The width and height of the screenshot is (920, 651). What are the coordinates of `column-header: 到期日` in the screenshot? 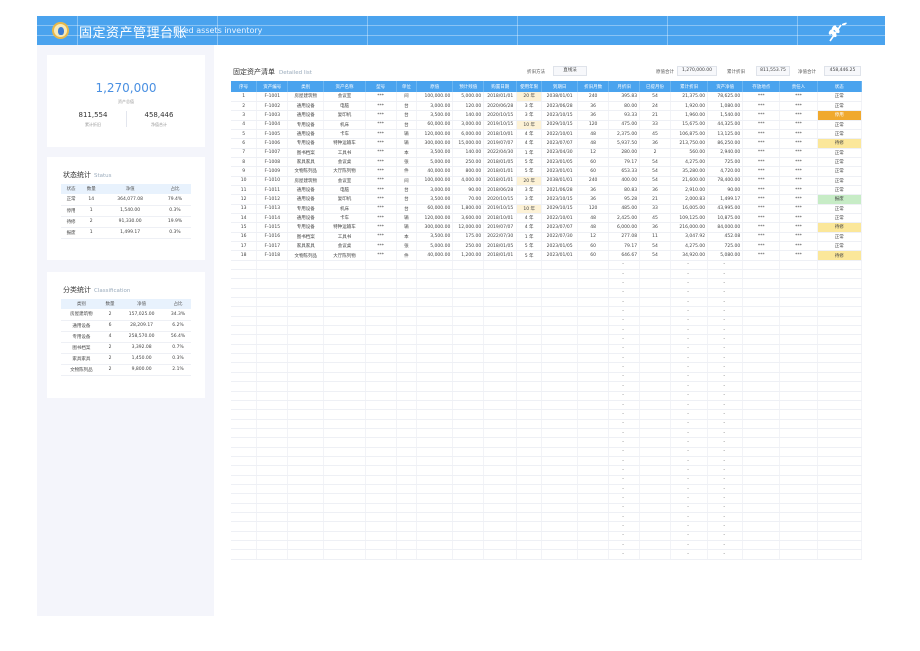 It's located at (560, 86).